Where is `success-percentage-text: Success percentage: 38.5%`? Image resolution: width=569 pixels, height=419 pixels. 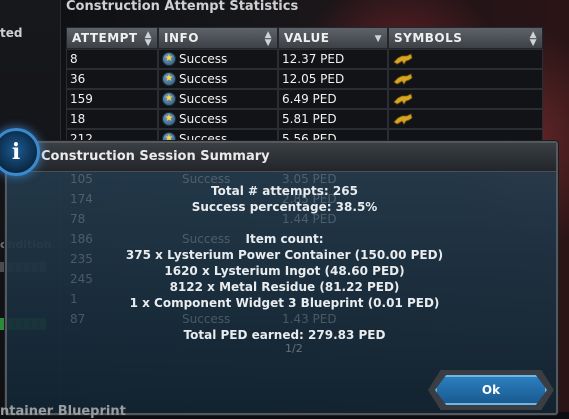
success-percentage-text: Success percentage: 38.5% is located at coordinates (284, 207).